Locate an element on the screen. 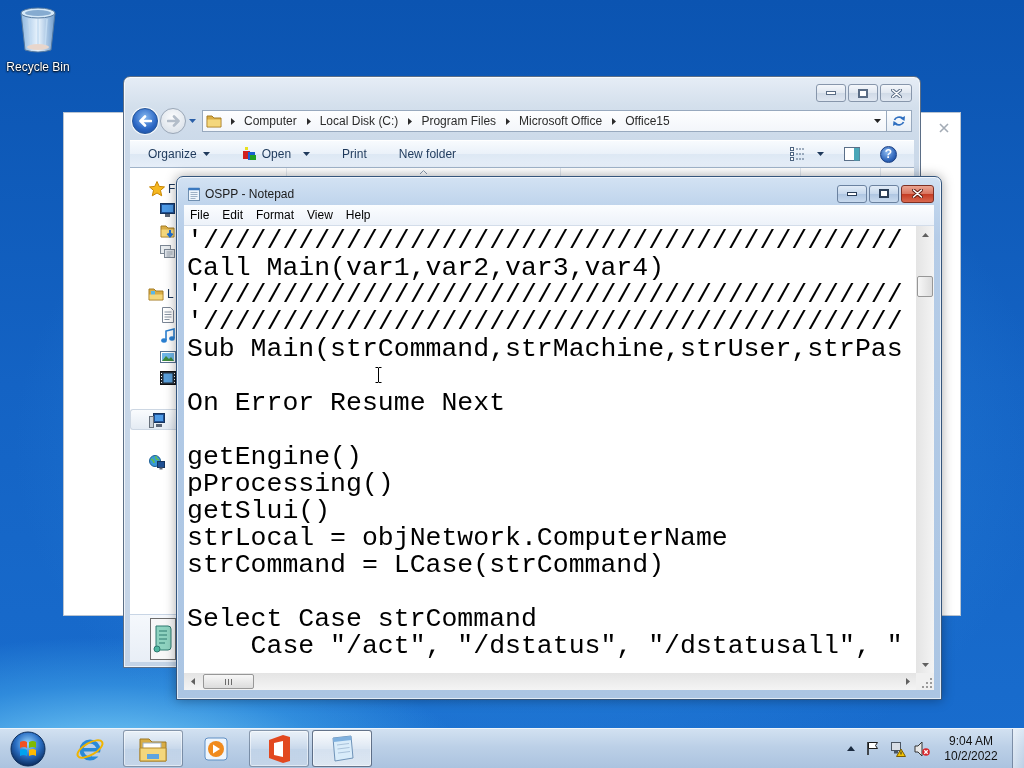  breadcrumb: Microsoft Office is located at coordinates (561, 121).